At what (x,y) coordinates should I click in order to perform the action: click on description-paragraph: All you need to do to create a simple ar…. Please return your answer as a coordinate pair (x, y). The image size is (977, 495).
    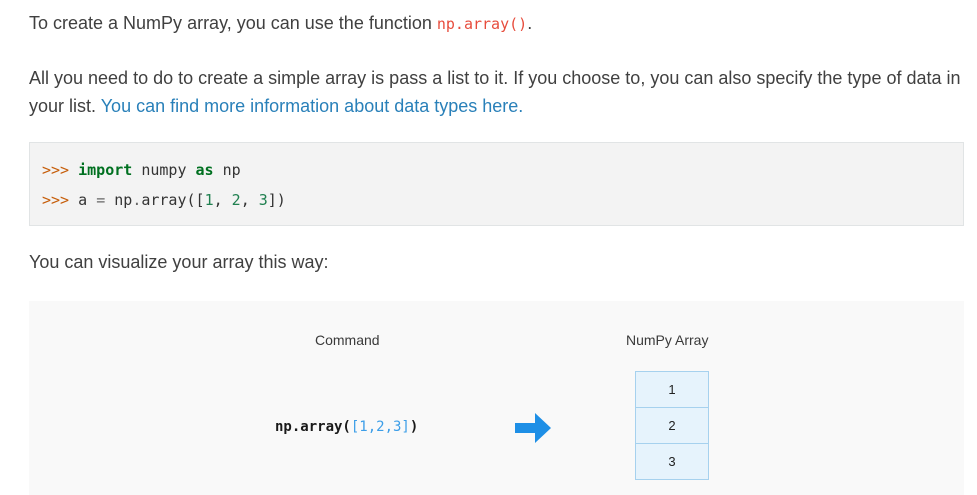
    Looking at the image, I should click on (499, 92).